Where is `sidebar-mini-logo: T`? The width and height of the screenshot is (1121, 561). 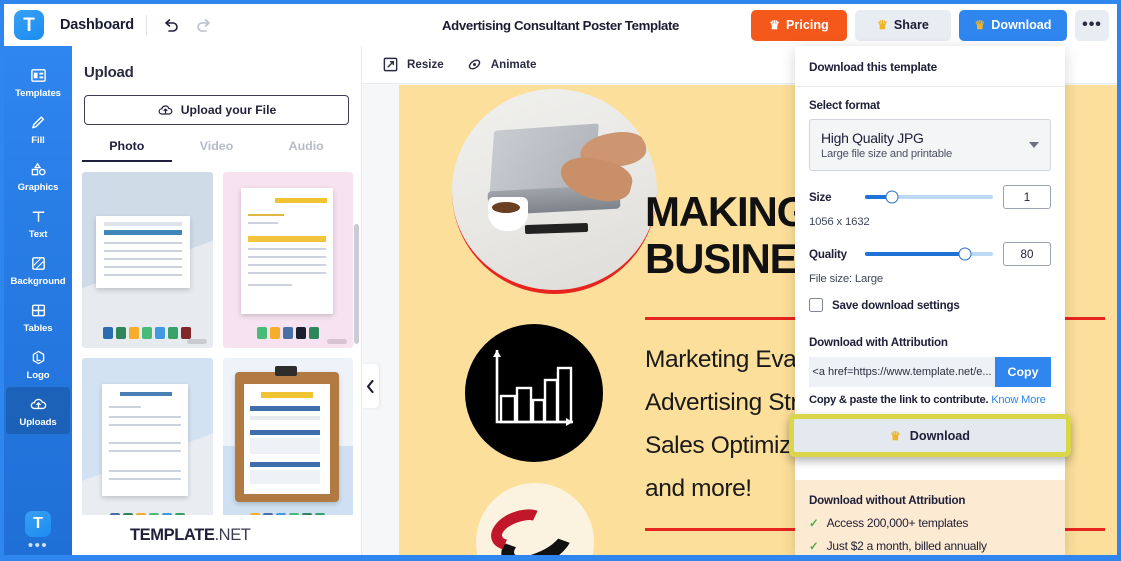 sidebar-mini-logo: T is located at coordinates (38, 524).